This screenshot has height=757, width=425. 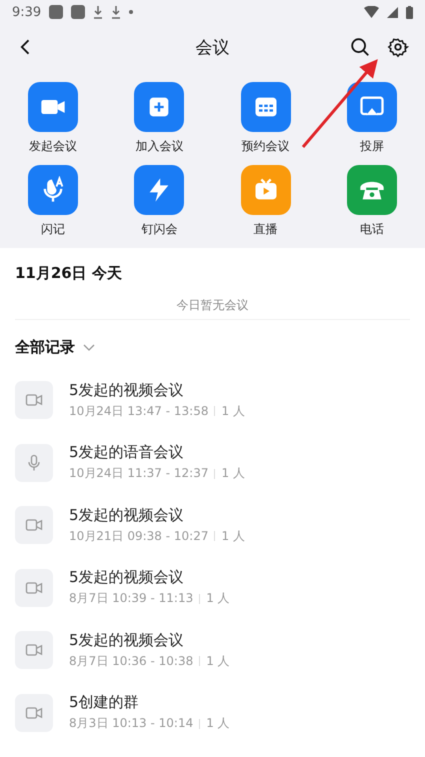 I want to click on shortcut-label: 钉闪会, so click(x=159, y=229).